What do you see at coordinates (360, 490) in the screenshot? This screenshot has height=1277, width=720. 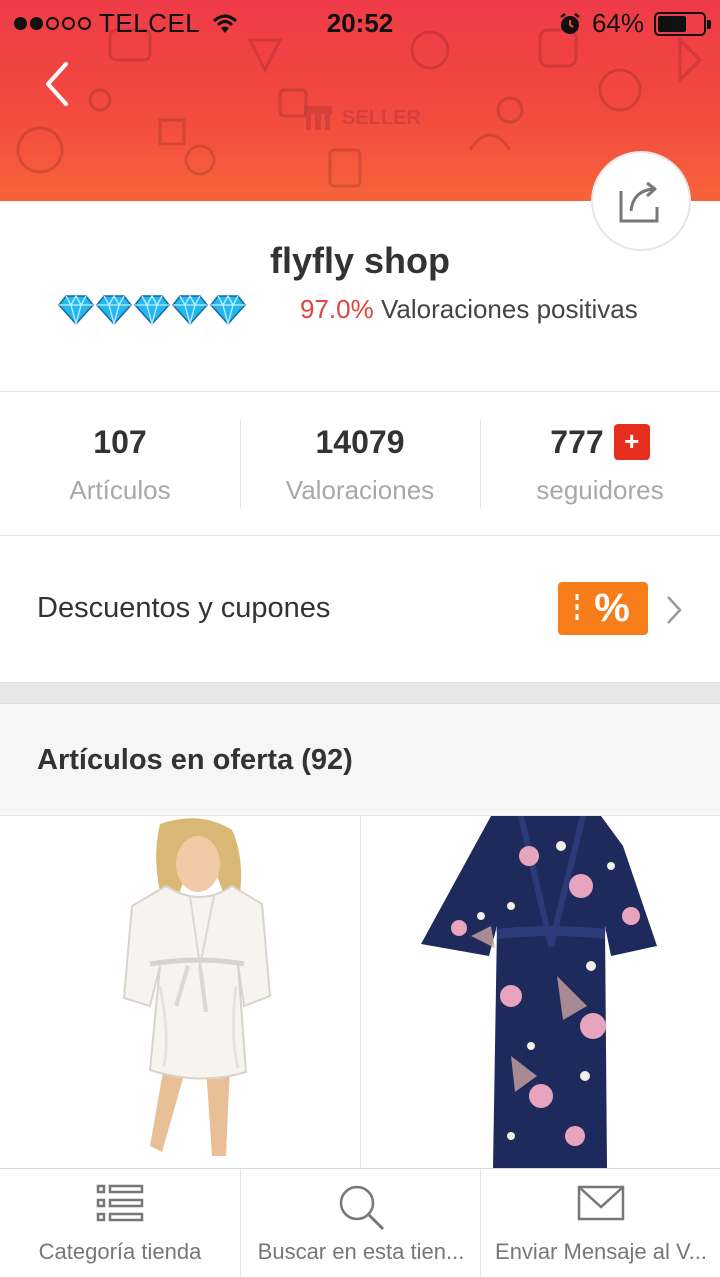 I see `stat-label: Valoraciones` at bounding box center [360, 490].